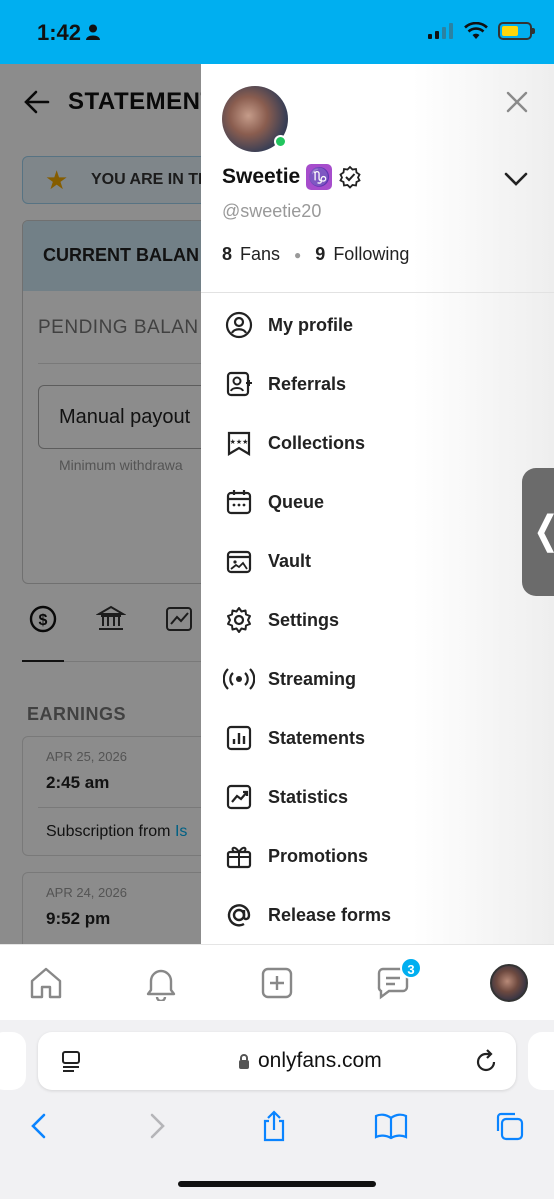  Describe the element at coordinates (476, 30) in the screenshot. I see `wifi-icon` at that location.